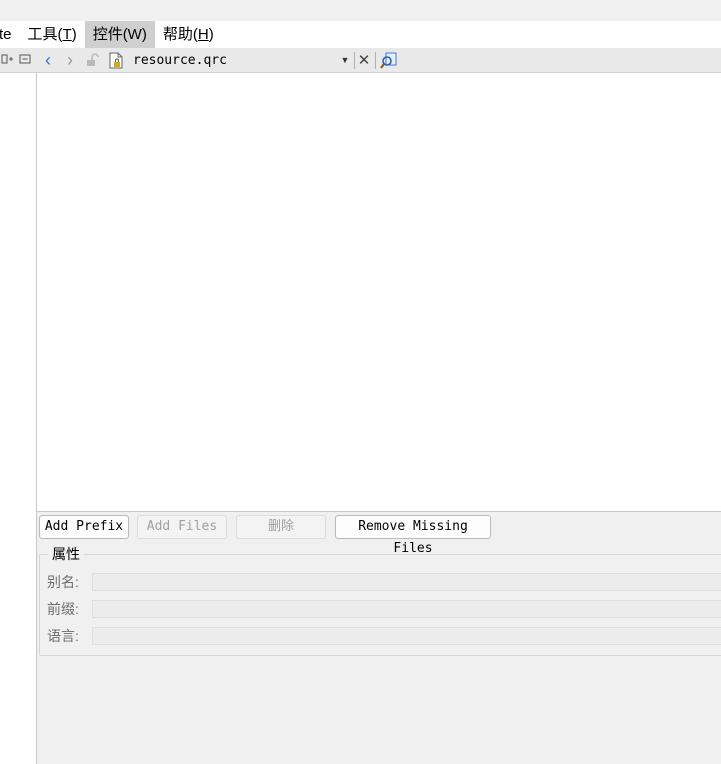 Image resolution: width=721 pixels, height=764 pixels. I want to click on locked-file-icon, so click(116, 60).